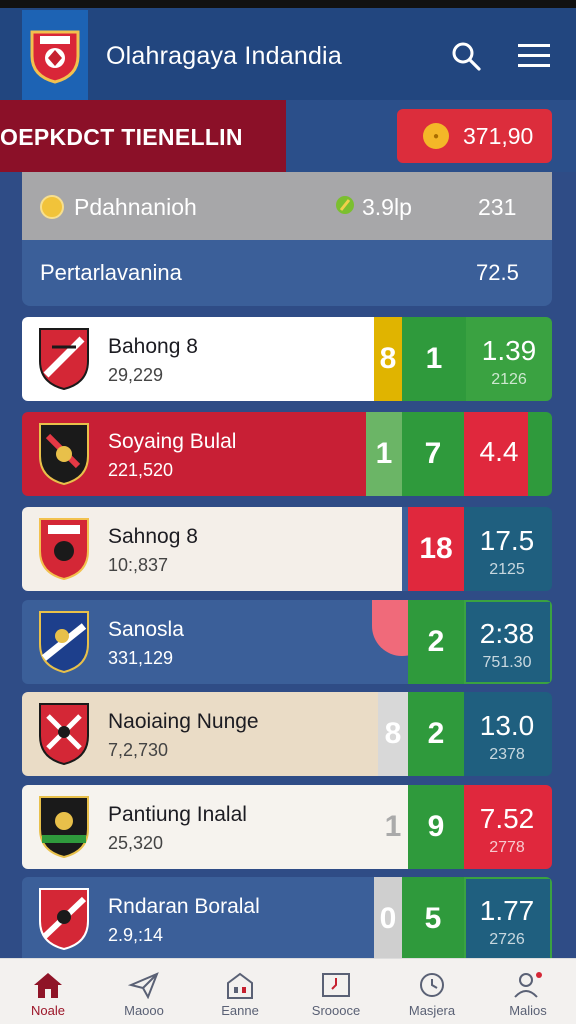 Image resolution: width=576 pixels, height=1024 pixels. What do you see at coordinates (507, 725) in the screenshot?
I see `odds-value: 13.0` at bounding box center [507, 725].